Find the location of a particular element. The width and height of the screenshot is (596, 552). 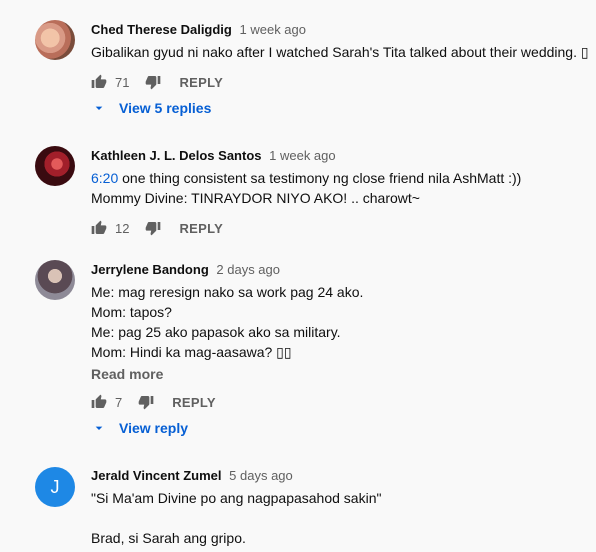

author-name: Jerald Vincent Zumel is located at coordinates (156, 475).